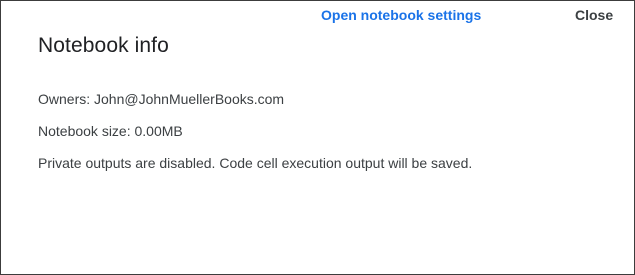 The width and height of the screenshot is (635, 275). I want to click on open-notebook-settings-button: Open notebook settings, so click(401, 15).